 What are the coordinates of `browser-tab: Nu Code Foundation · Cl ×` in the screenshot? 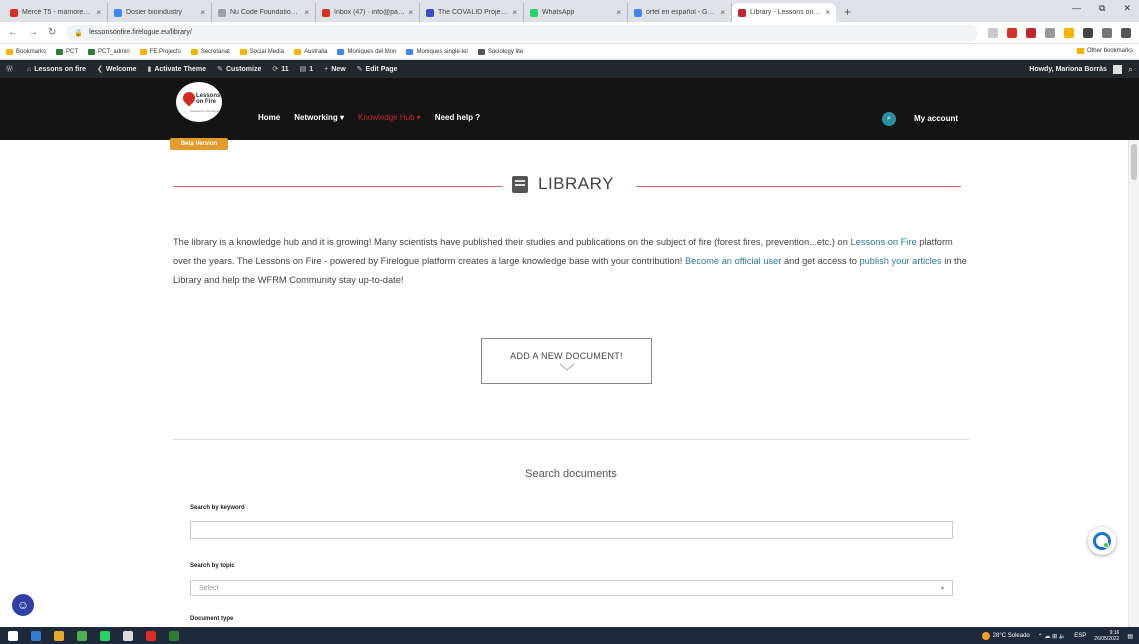 It's located at (264, 12).